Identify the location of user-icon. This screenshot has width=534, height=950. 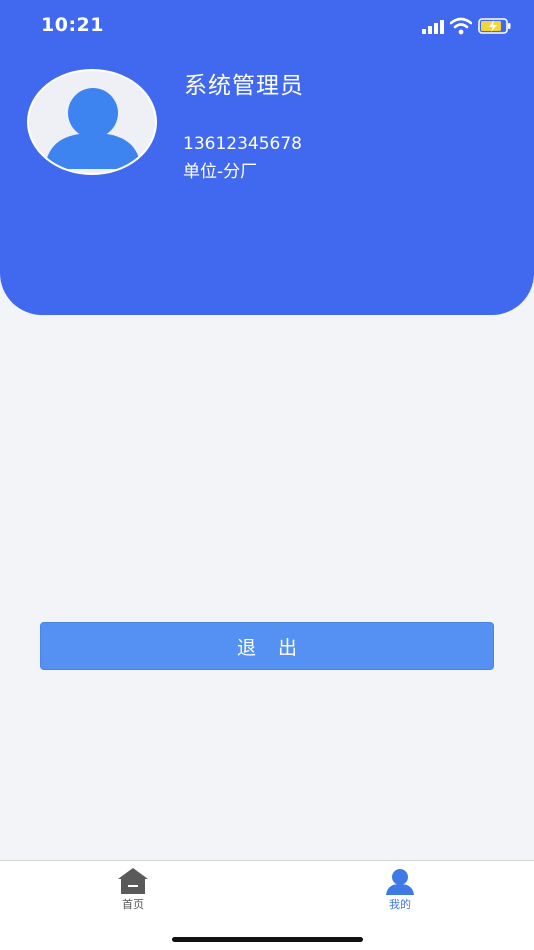
(400, 882).